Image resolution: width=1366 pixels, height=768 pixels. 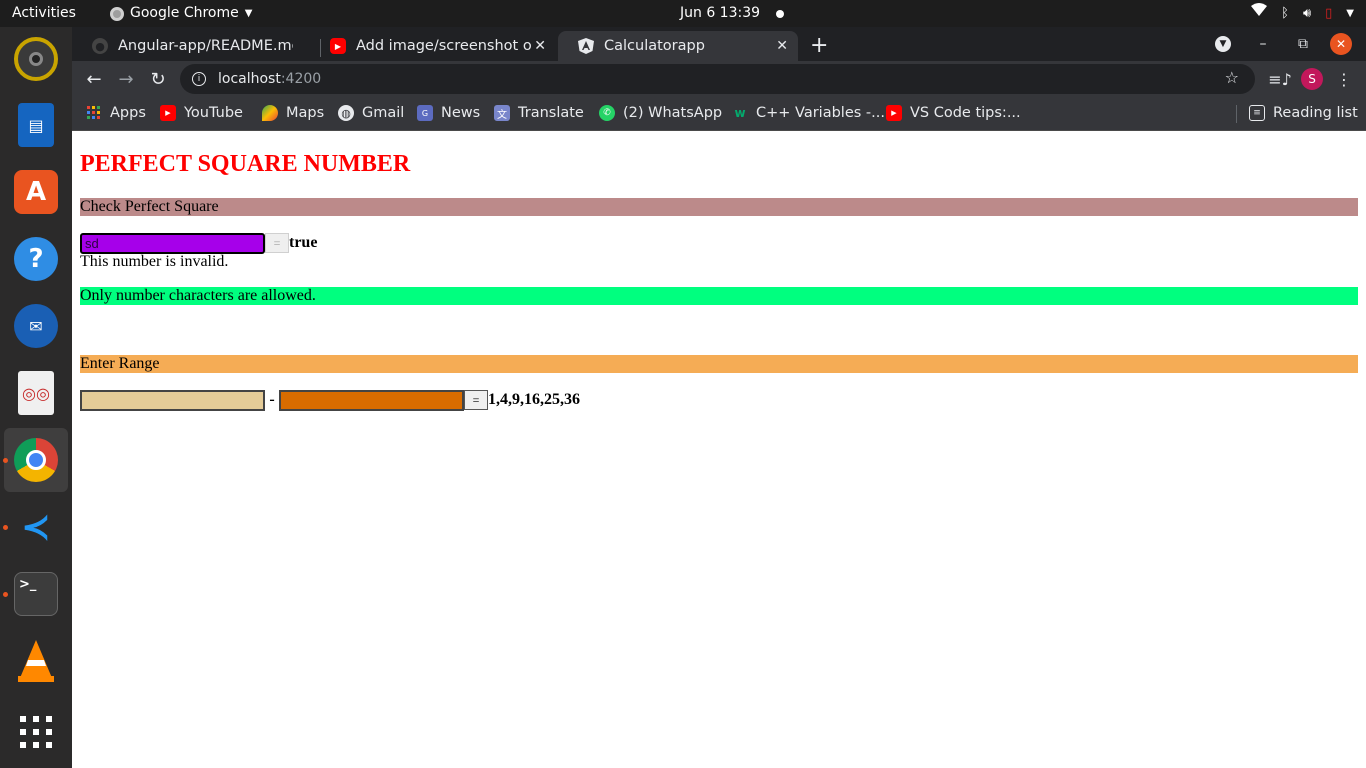 What do you see at coordinates (158, 79) in the screenshot?
I see `reload-button: ↻` at bounding box center [158, 79].